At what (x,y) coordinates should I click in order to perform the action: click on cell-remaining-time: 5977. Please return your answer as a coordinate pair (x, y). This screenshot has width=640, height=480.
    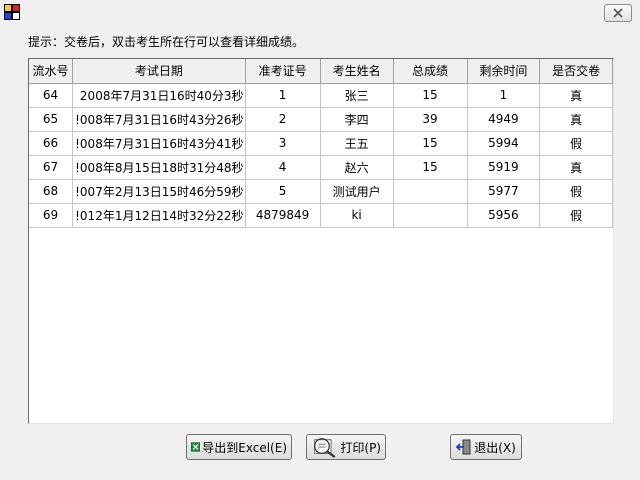
    Looking at the image, I should click on (504, 191).